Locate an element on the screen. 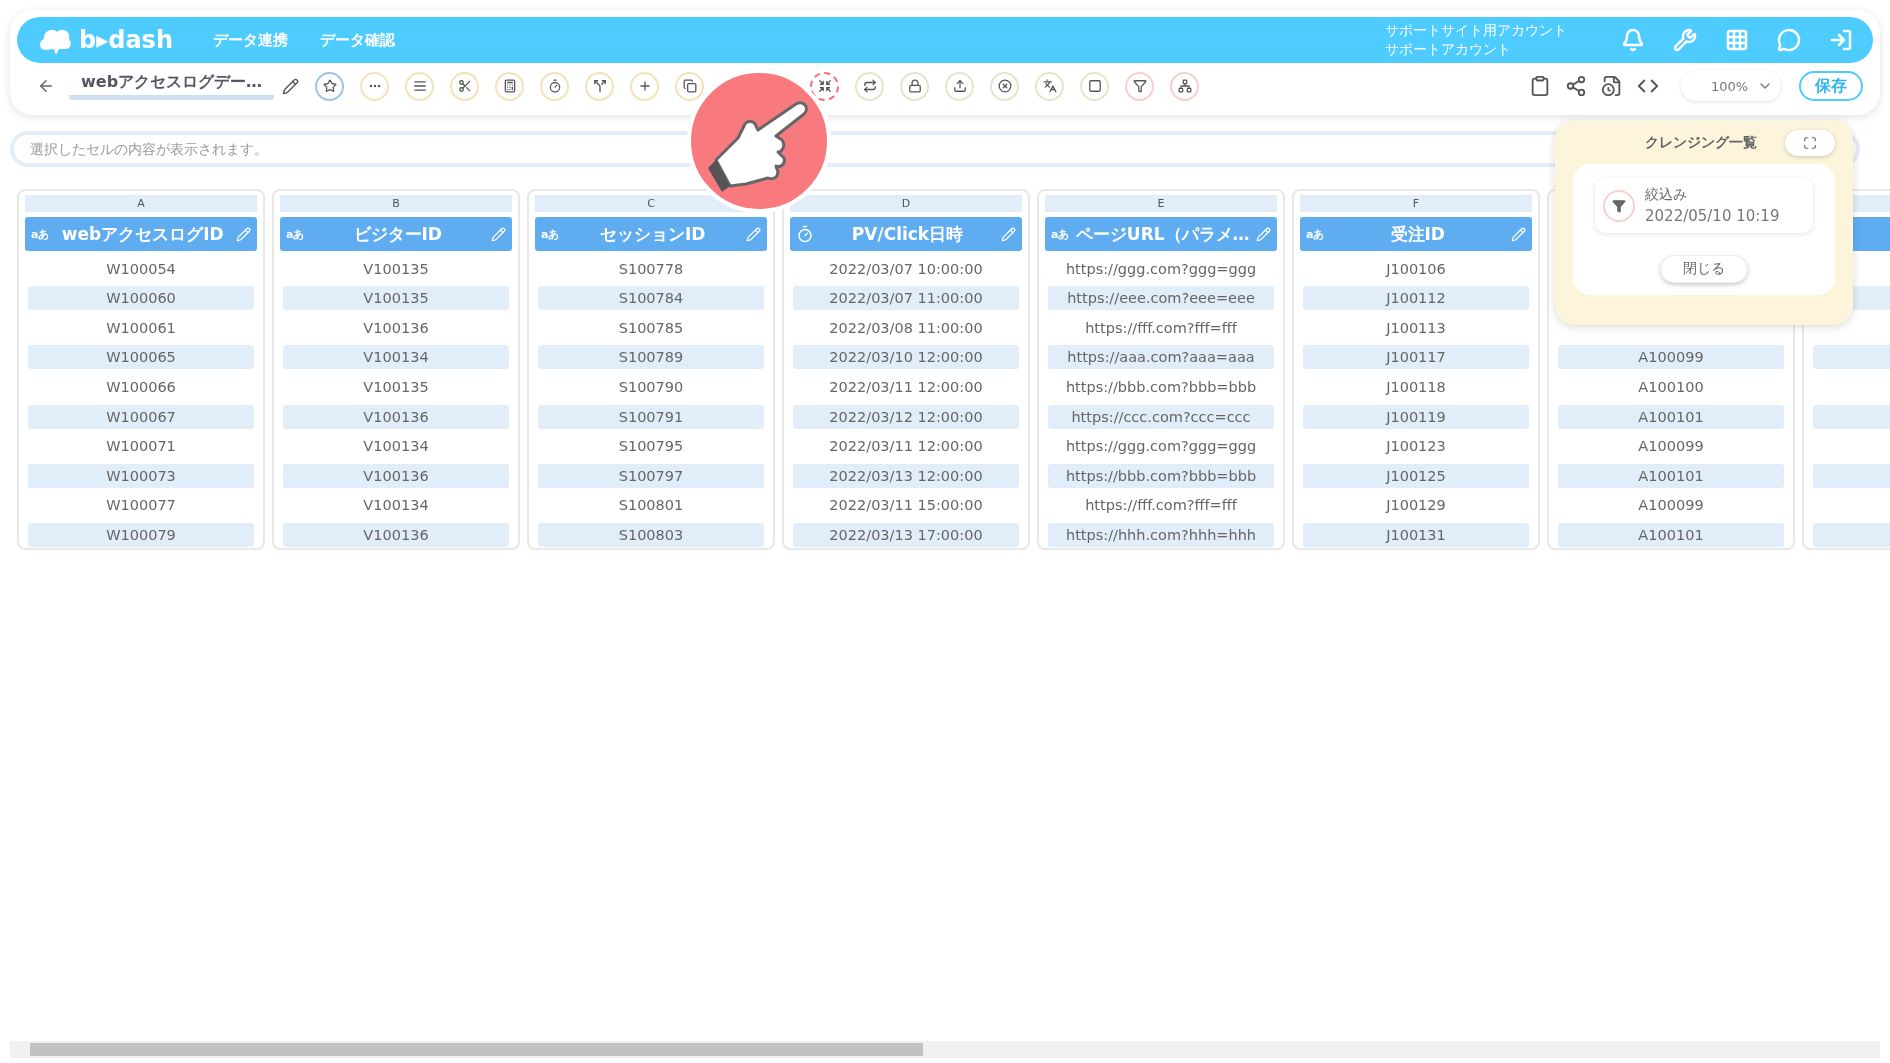  table-cell: W100065 is located at coordinates (141, 357).